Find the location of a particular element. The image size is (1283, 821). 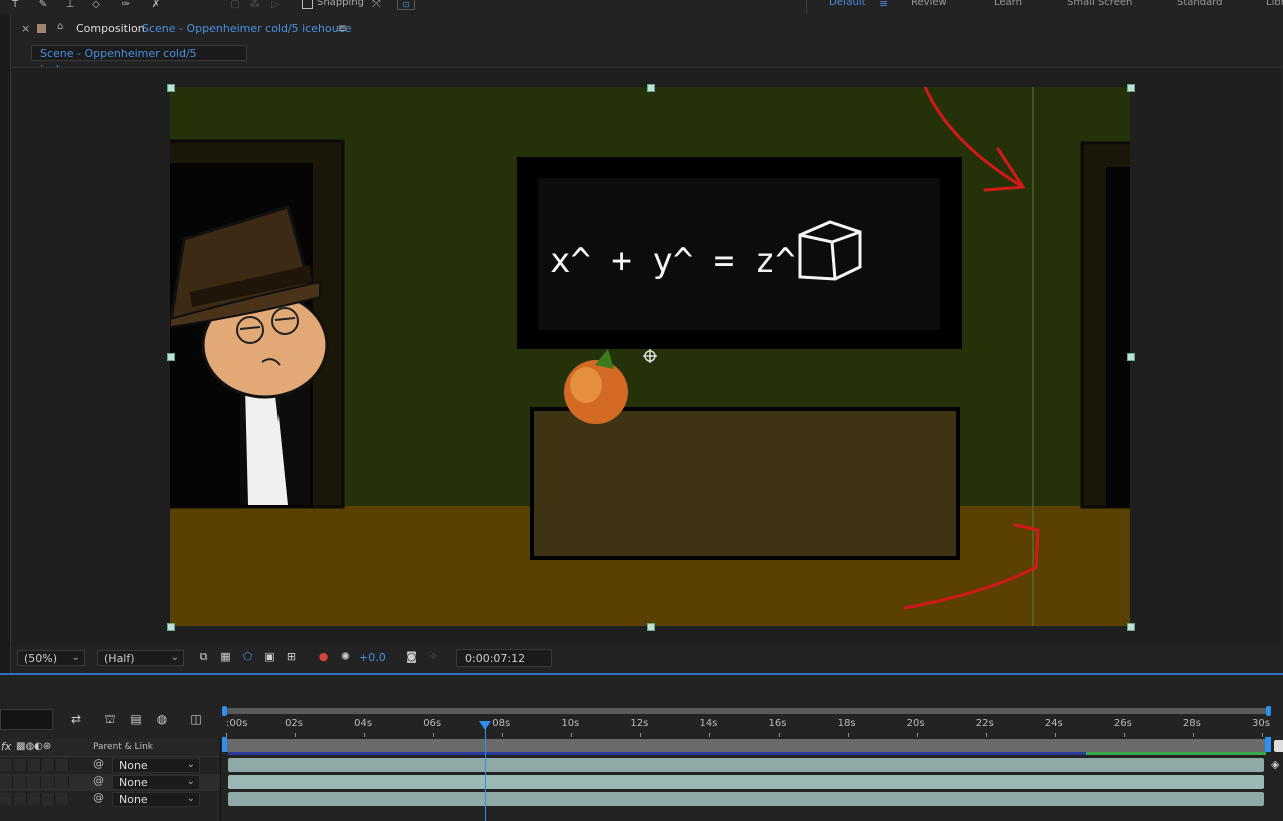

clone-stamp-tool-icon: ⊥ is located at coordinates (70, 5).